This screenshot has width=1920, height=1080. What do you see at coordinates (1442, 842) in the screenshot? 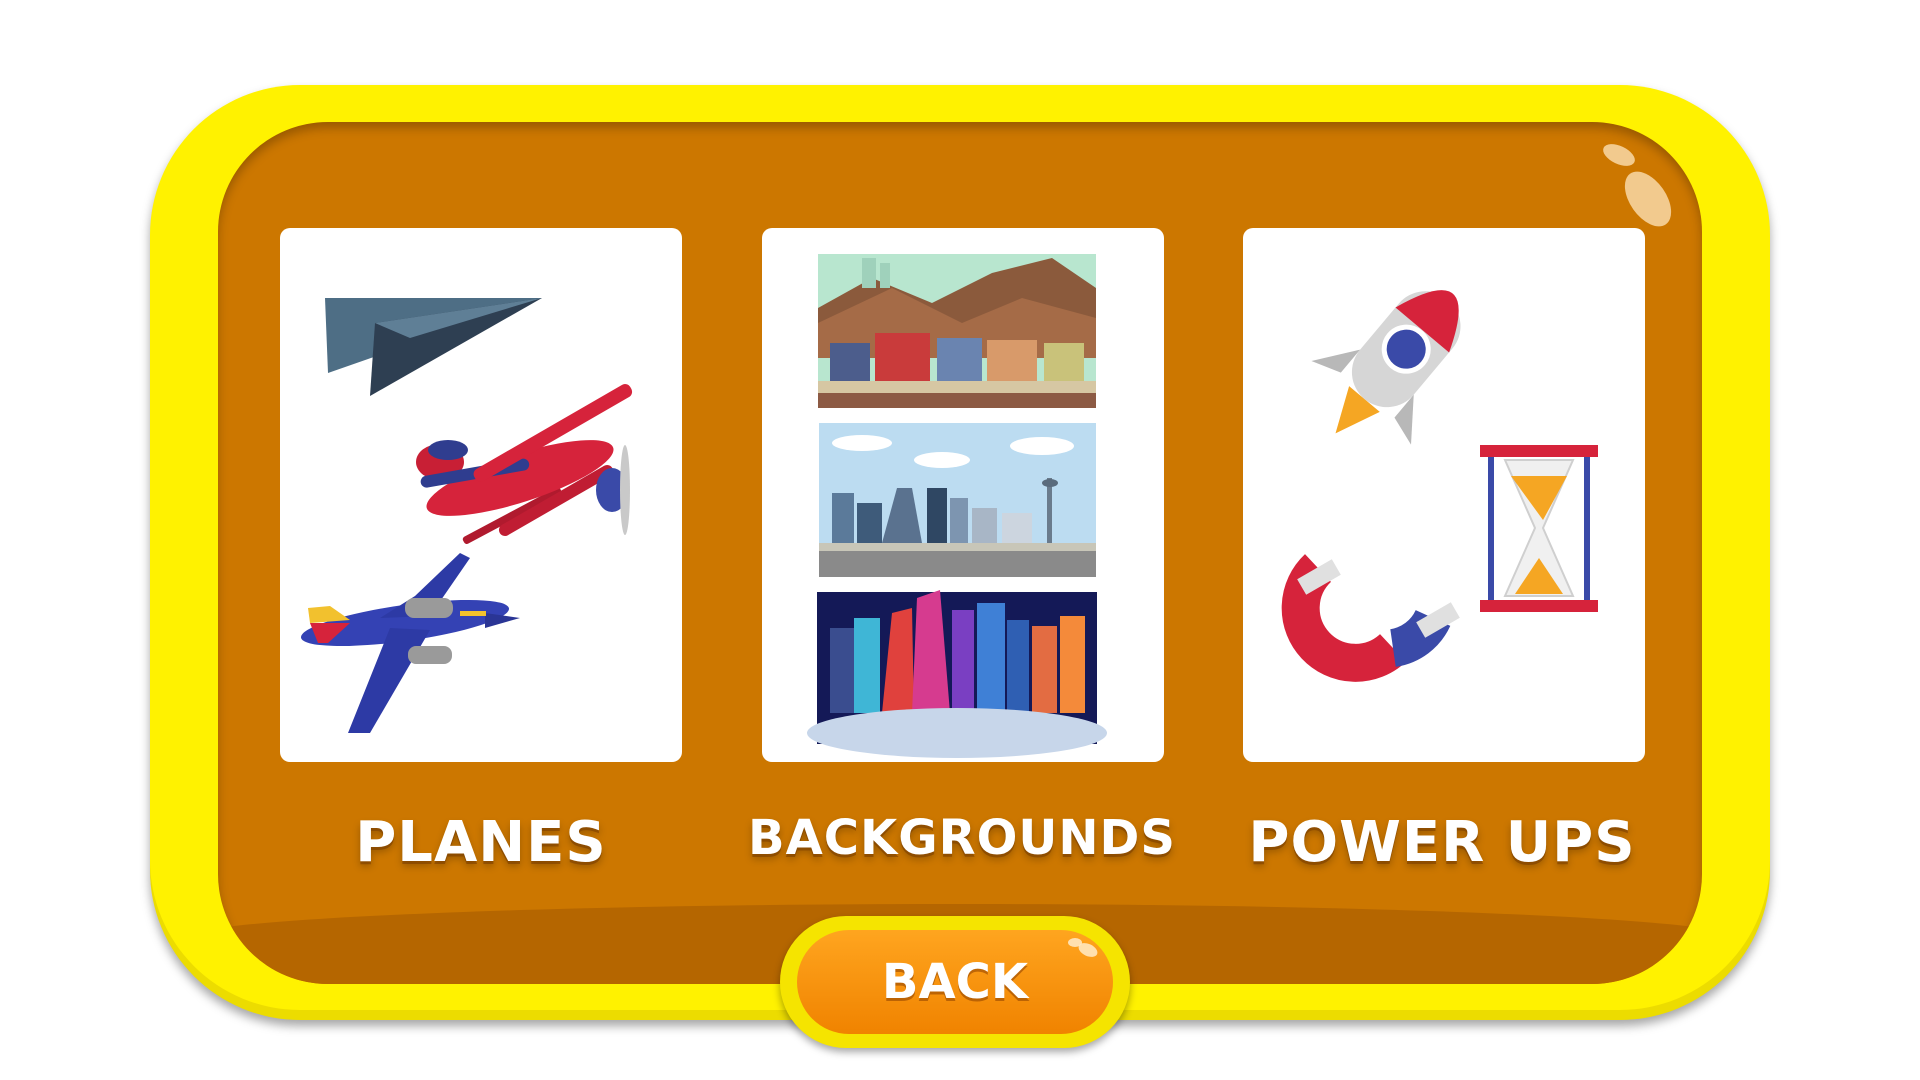
I see `powerups-label: POWER UPS` at bounding box center [1442, 842].